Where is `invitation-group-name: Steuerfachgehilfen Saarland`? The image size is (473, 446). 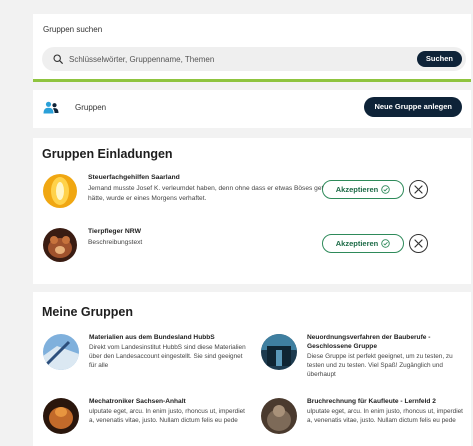 invitation-group-name: Steuerfachgehilfen Saarland is located at coordinates (134, 177).